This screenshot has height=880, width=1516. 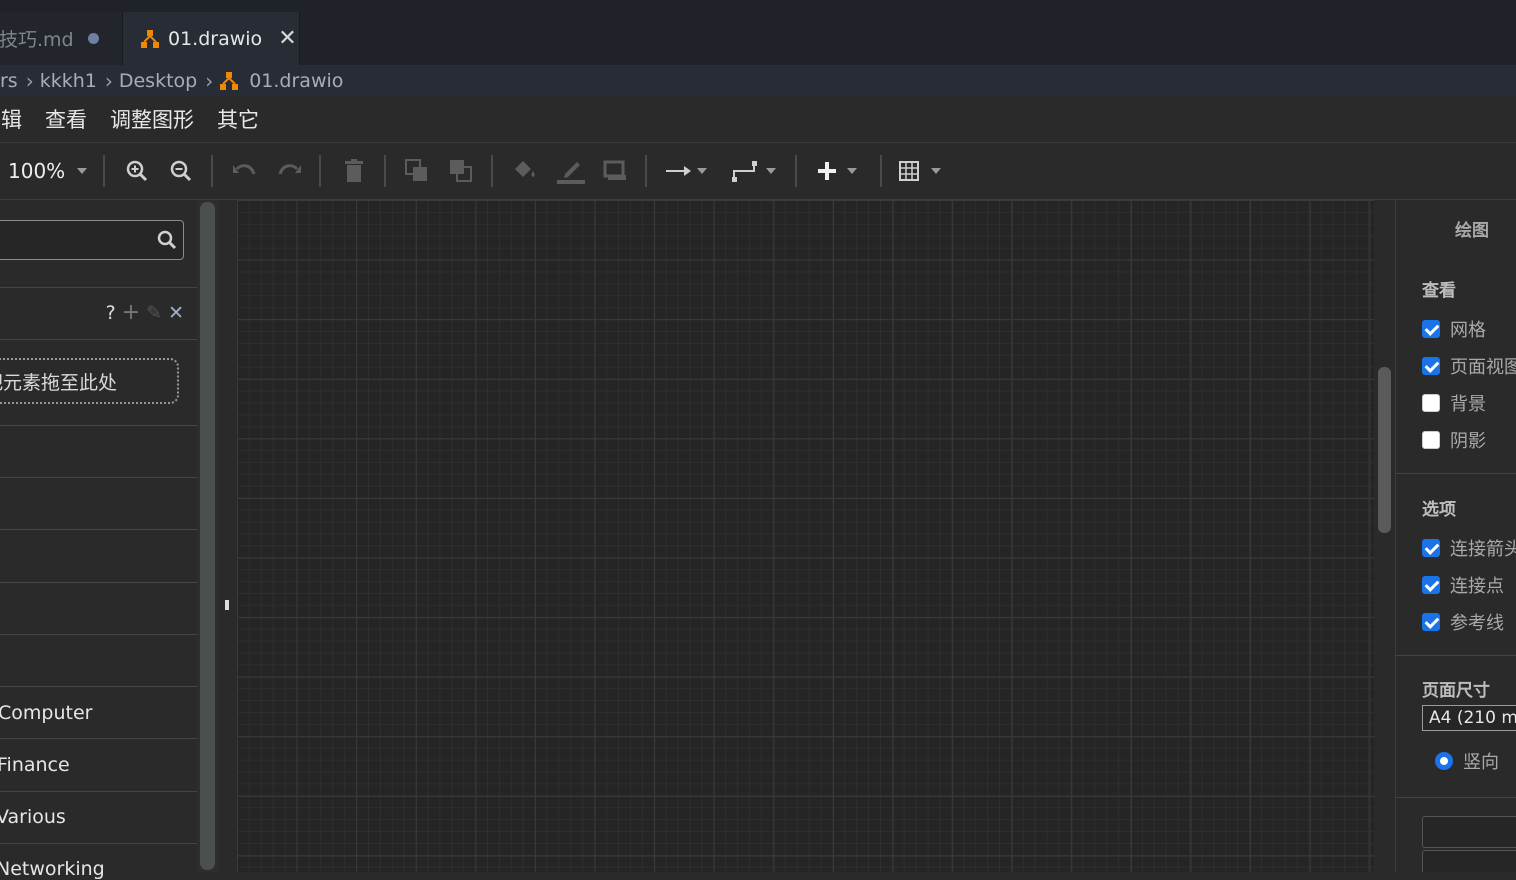 What do you see at coordinates (525, 171) in the screenshot?
I see `fill-color-icon` at bounding box center [525, 171].